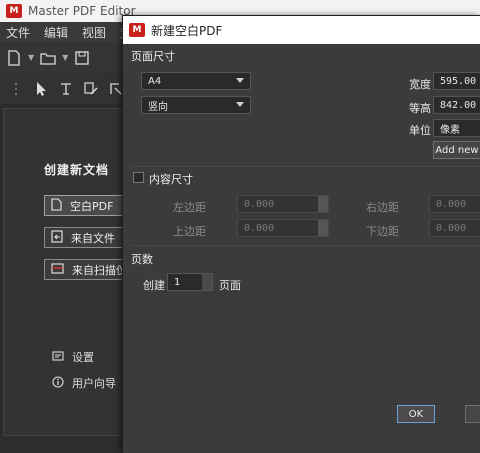 The width and height of the screenshot is (480, 453). I want to click on left-margin-field: 0.000, so click(283, 204).